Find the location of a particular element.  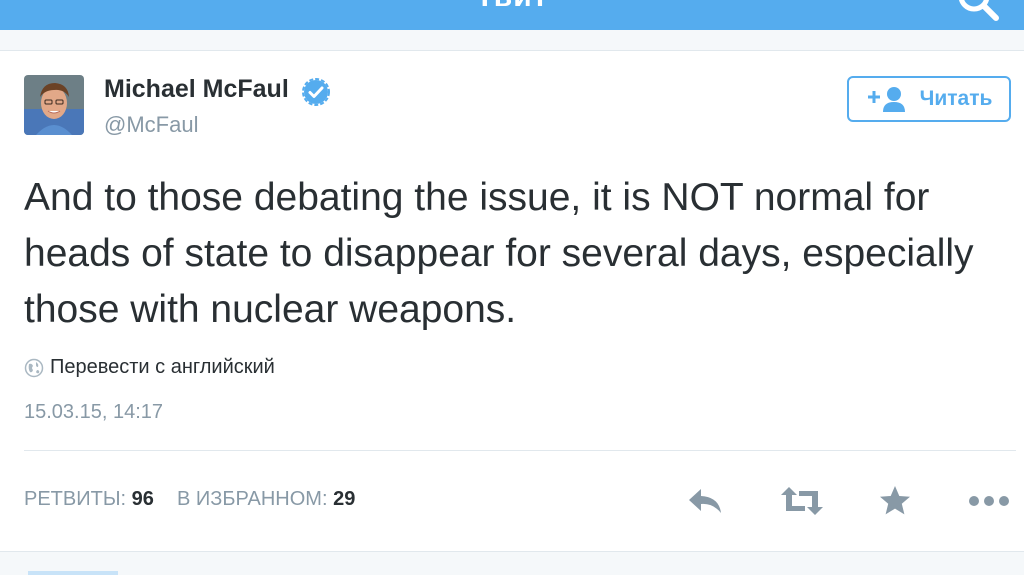

tweet-timestamp: 15.03.15, 14:17 is located at coordinates (94, 412).